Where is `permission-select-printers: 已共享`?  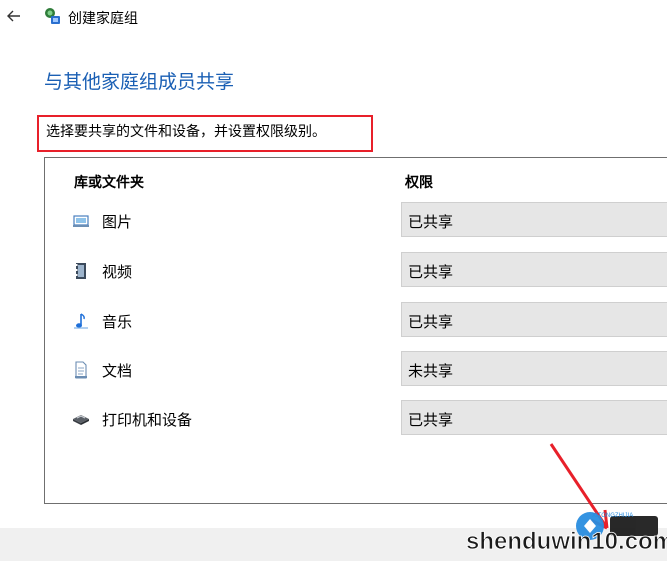
permission-select-printers: 已共享 is located at coordinates (534, 417).